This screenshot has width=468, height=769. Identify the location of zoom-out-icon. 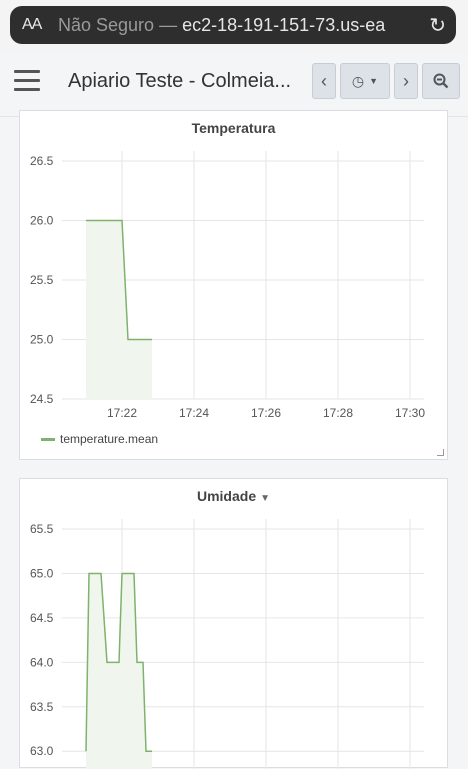
(441, 81).